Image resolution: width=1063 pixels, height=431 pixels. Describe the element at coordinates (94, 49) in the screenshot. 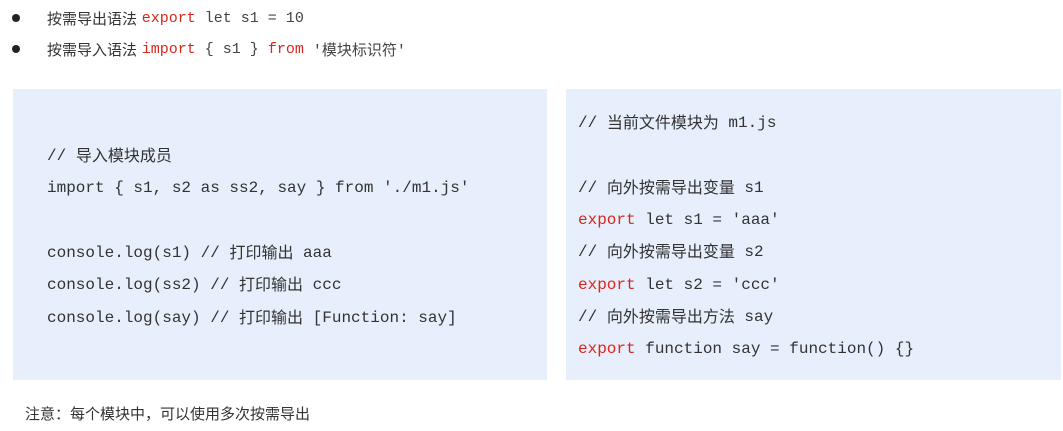

I see `bullet-label: 按需导入语法` at that location.